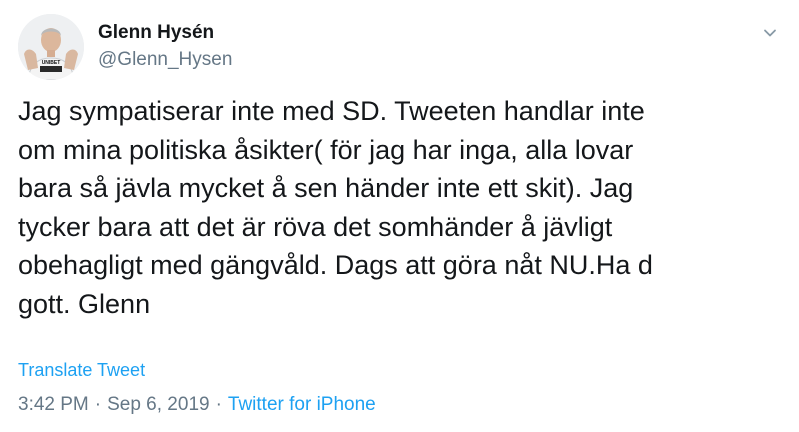 The height and width of the screenshot is (432, 799). I want to click on author-names: Glenn Hysén @Glenn_Hysen, so click(165, 47).